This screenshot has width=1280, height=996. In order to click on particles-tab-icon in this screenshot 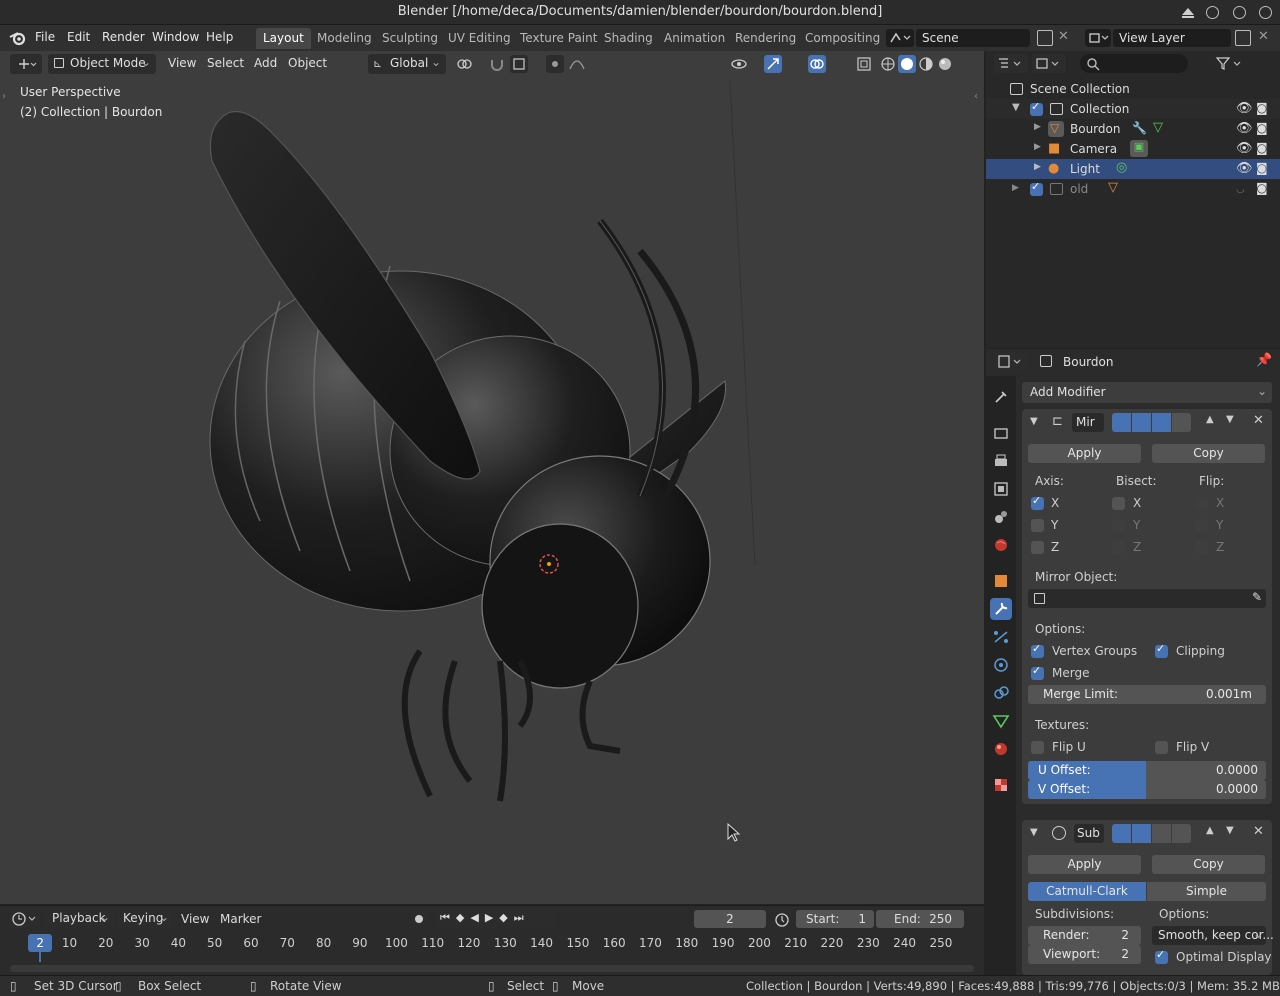, I will do `click(1001, 637)`.